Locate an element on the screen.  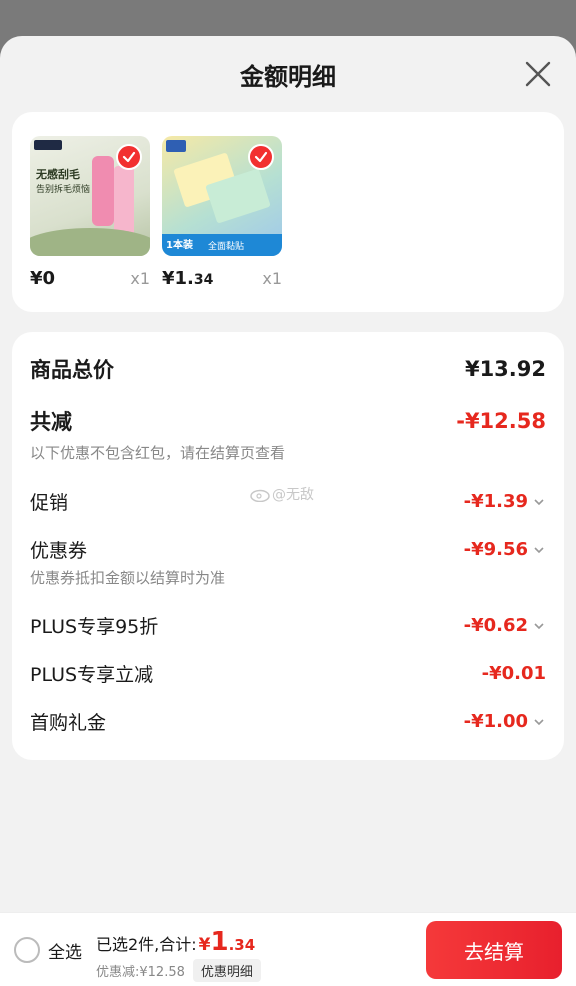
product-thumb-text: 全面黏贴 is located at coordinates (226, 247).